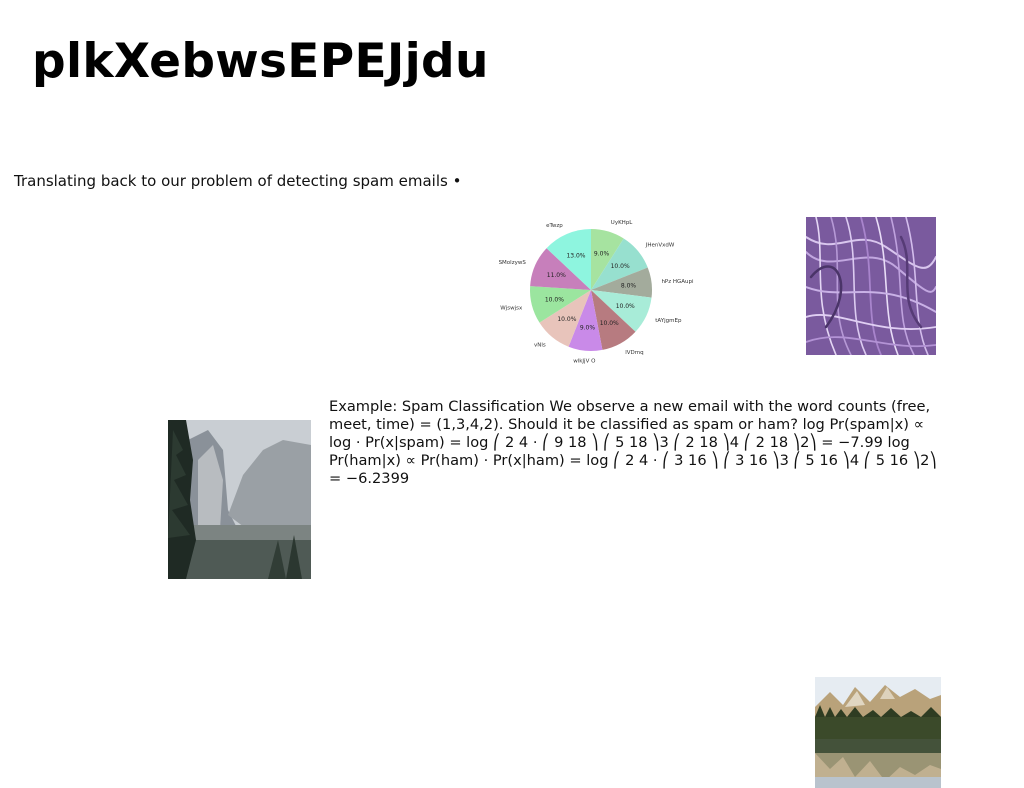 The image size is (1024, 788). What do you see at coordinates (622, 223) in the screenshot?
I see `pie-category-label: UyKHpL` at bounding box center [622, 223].